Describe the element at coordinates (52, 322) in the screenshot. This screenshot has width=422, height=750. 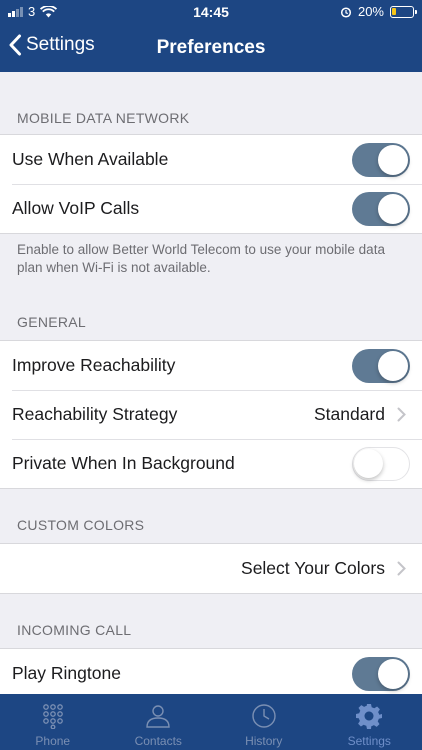
I see `section-header-general: GENERAL` at that location.